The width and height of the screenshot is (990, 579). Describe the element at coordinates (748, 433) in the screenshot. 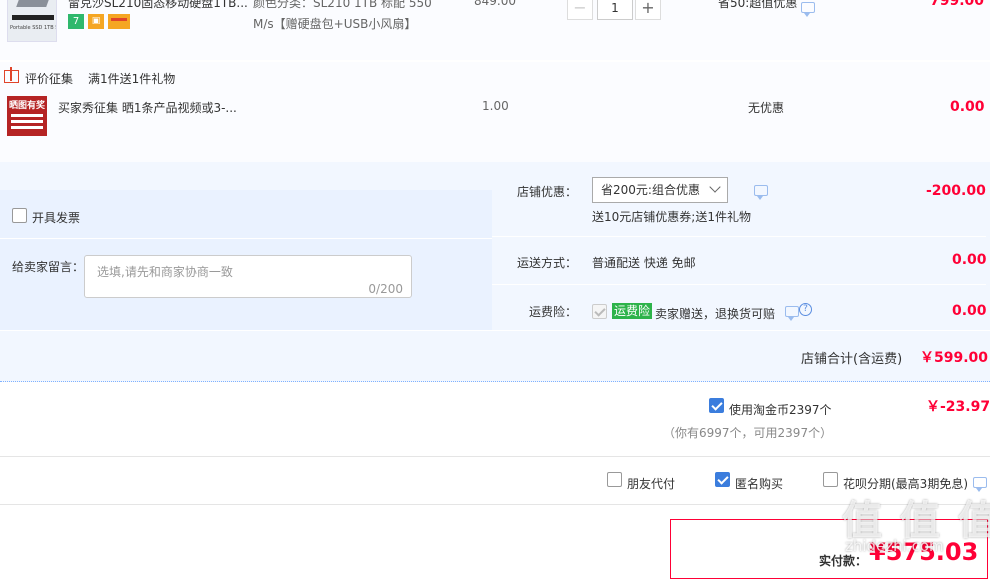

I see `coins-hint: （你有6997个，可用2397个）` at that location.